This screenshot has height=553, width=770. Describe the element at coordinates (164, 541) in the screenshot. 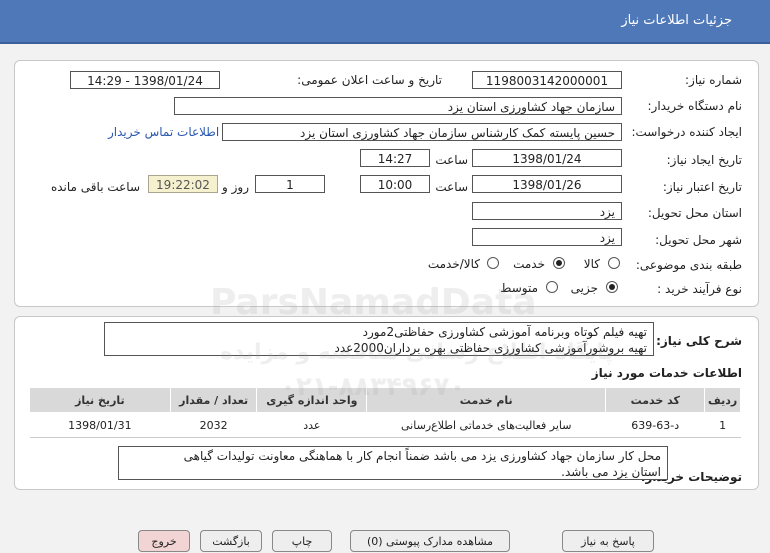

I see `exit-button: خروج` at that location.